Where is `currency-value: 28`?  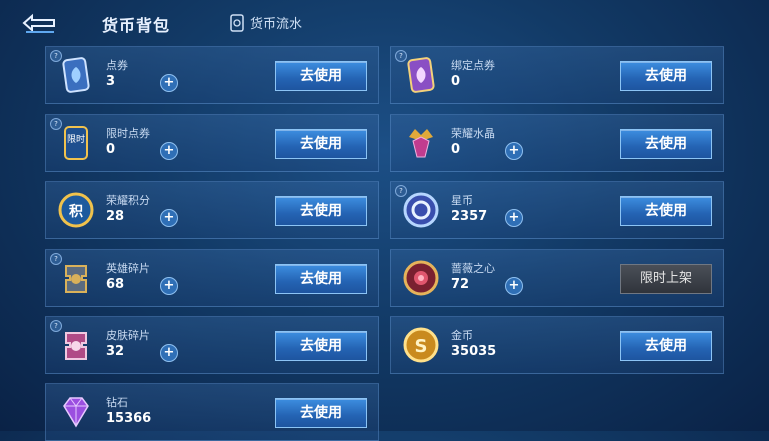
currency-value: 28 is located at coordinates (115, 216).